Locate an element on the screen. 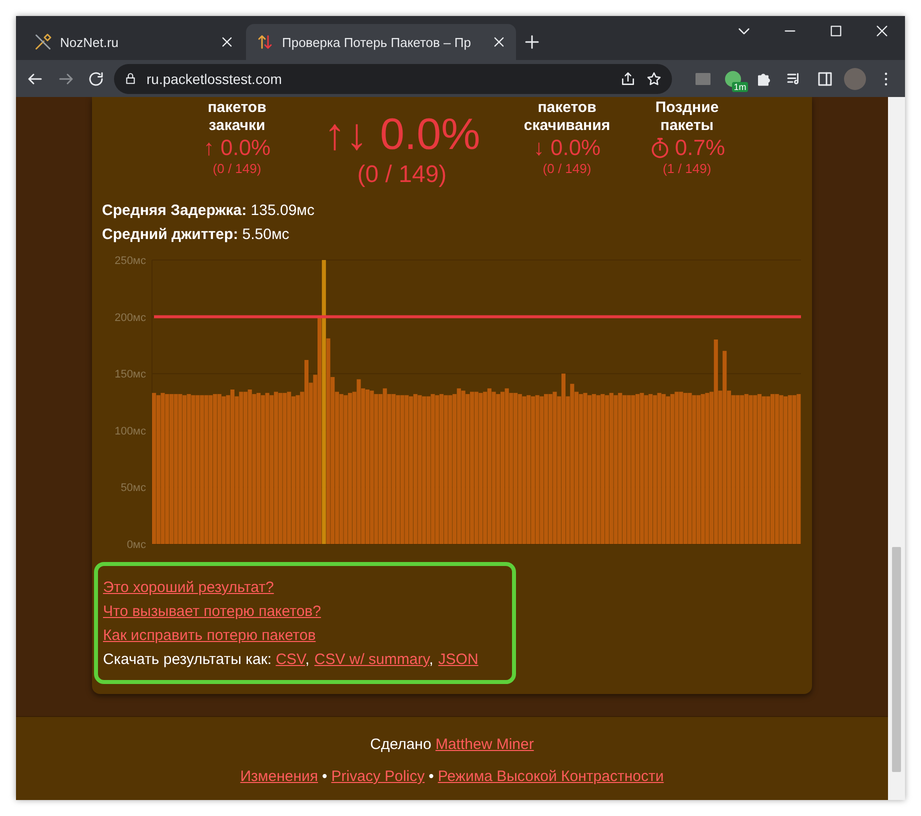 This screenshot has width=921, height=816. axis-label: 100мс is located at coordinates (130, 431).